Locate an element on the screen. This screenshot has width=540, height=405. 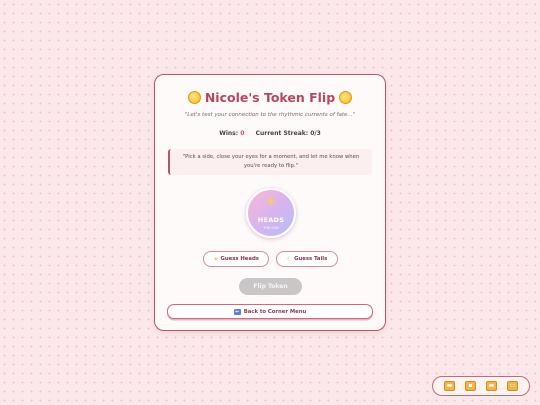
coin-face-sublabel: THE SUN is located at coordinates (271, 228).